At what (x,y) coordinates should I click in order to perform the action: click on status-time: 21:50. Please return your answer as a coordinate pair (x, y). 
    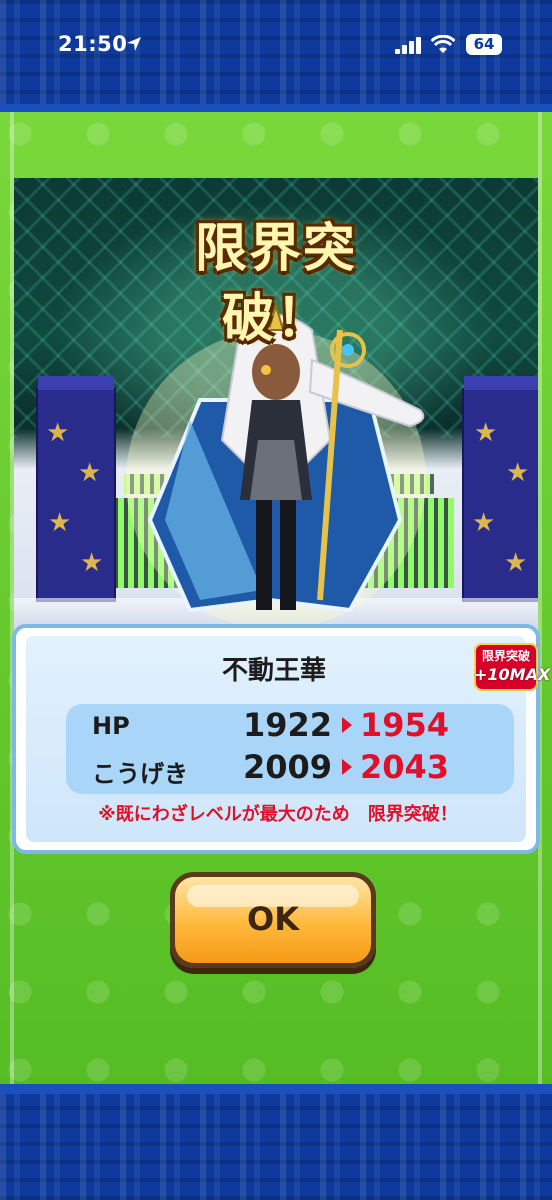
    Looking at the image, I should click on (93, 44).